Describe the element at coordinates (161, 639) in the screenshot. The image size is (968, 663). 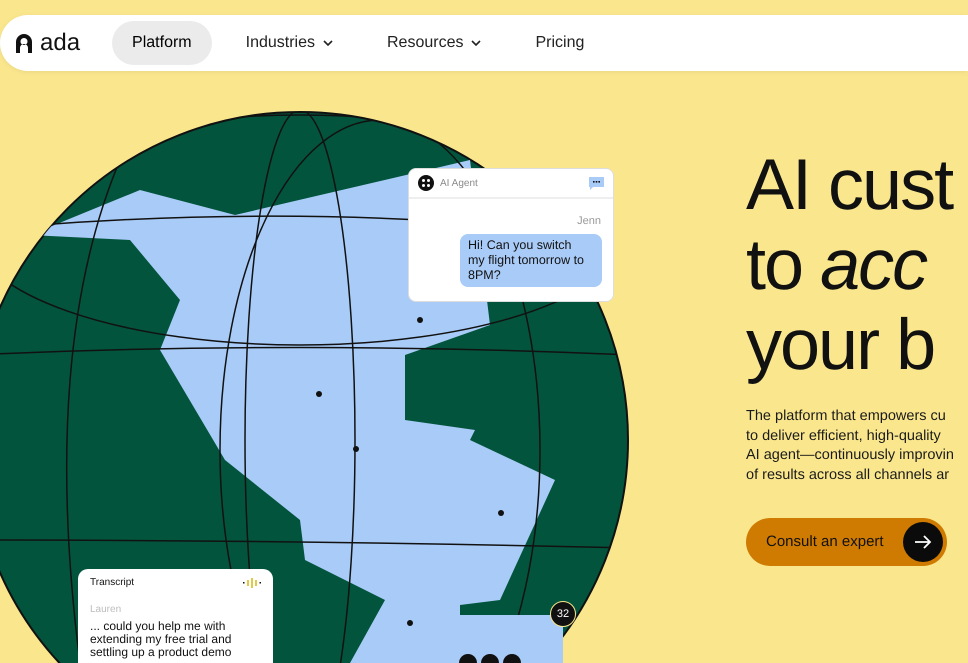
I see `transcript-text: ... could you help me with extending my free trial and settling up a product demo` at that location.